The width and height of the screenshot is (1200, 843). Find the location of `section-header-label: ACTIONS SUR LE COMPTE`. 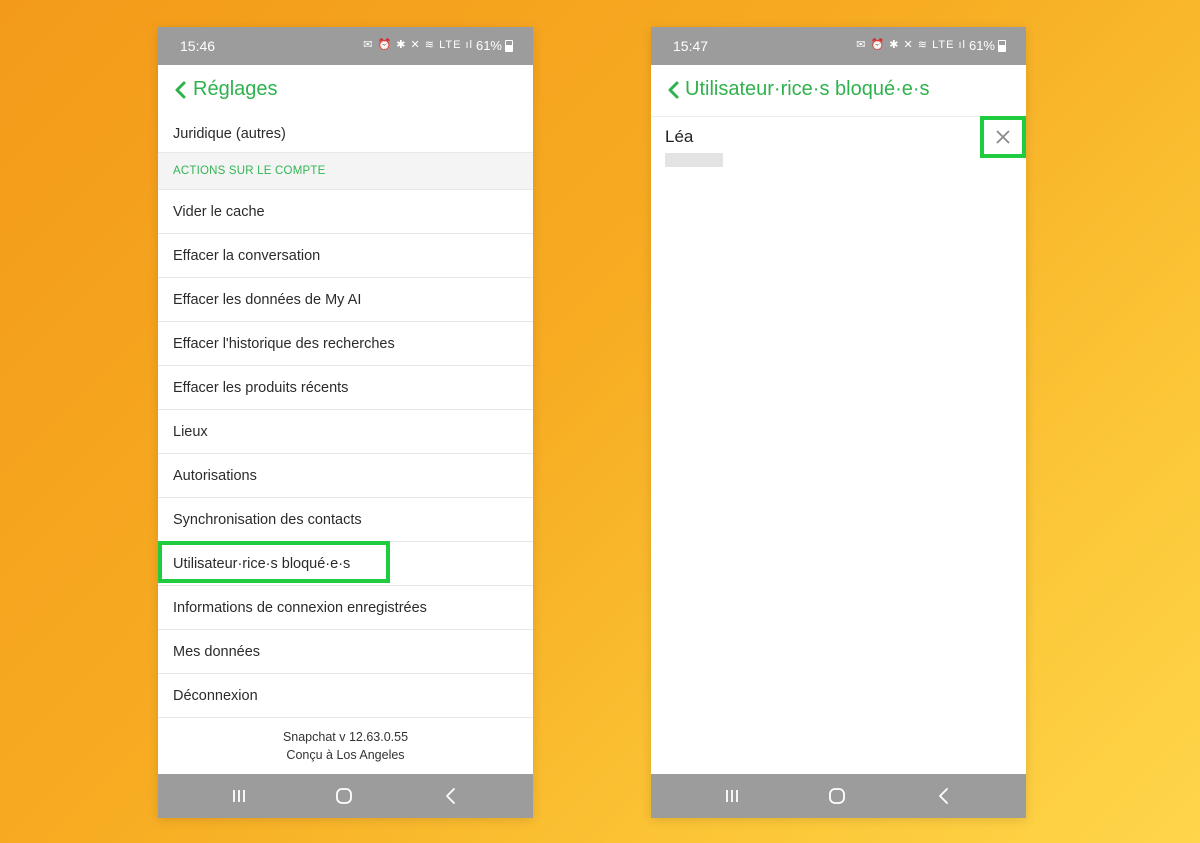

section-header-label: ACTIONS SUR LE COMPTE is located at coordinates (249, 171).